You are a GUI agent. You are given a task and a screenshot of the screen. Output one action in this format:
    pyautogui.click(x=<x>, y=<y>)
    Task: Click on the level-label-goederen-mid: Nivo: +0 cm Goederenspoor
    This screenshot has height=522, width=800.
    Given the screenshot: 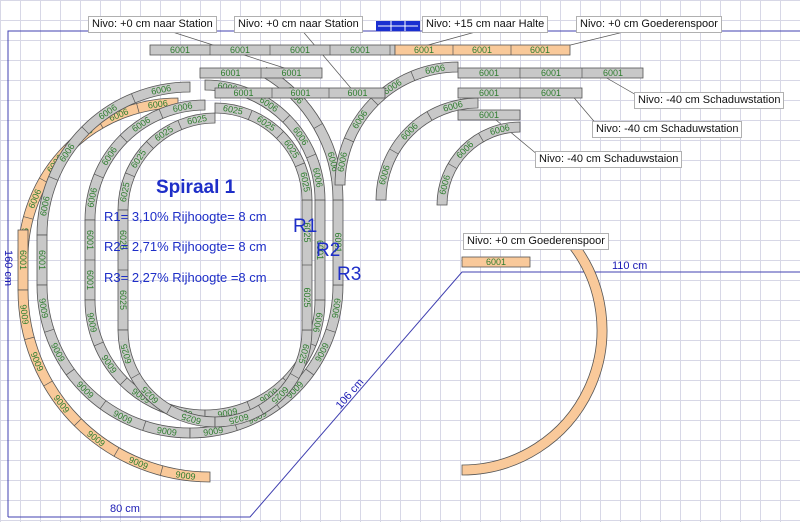 What is the action you would take?
    pyautogui.click(x=536, y=241)
    